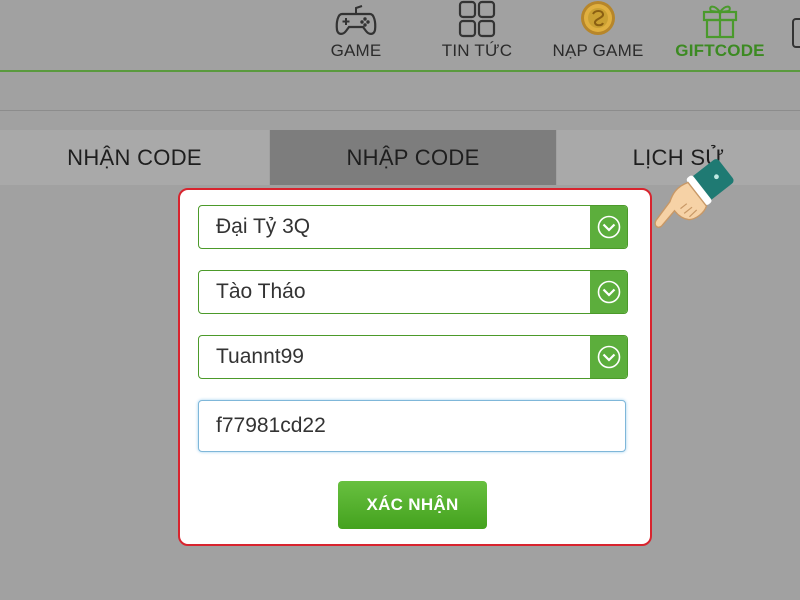  Describe the element at coordinates (263, 226) in the screenshot. I see `server-select-value: Đại Tỷ 3Q` at that location.